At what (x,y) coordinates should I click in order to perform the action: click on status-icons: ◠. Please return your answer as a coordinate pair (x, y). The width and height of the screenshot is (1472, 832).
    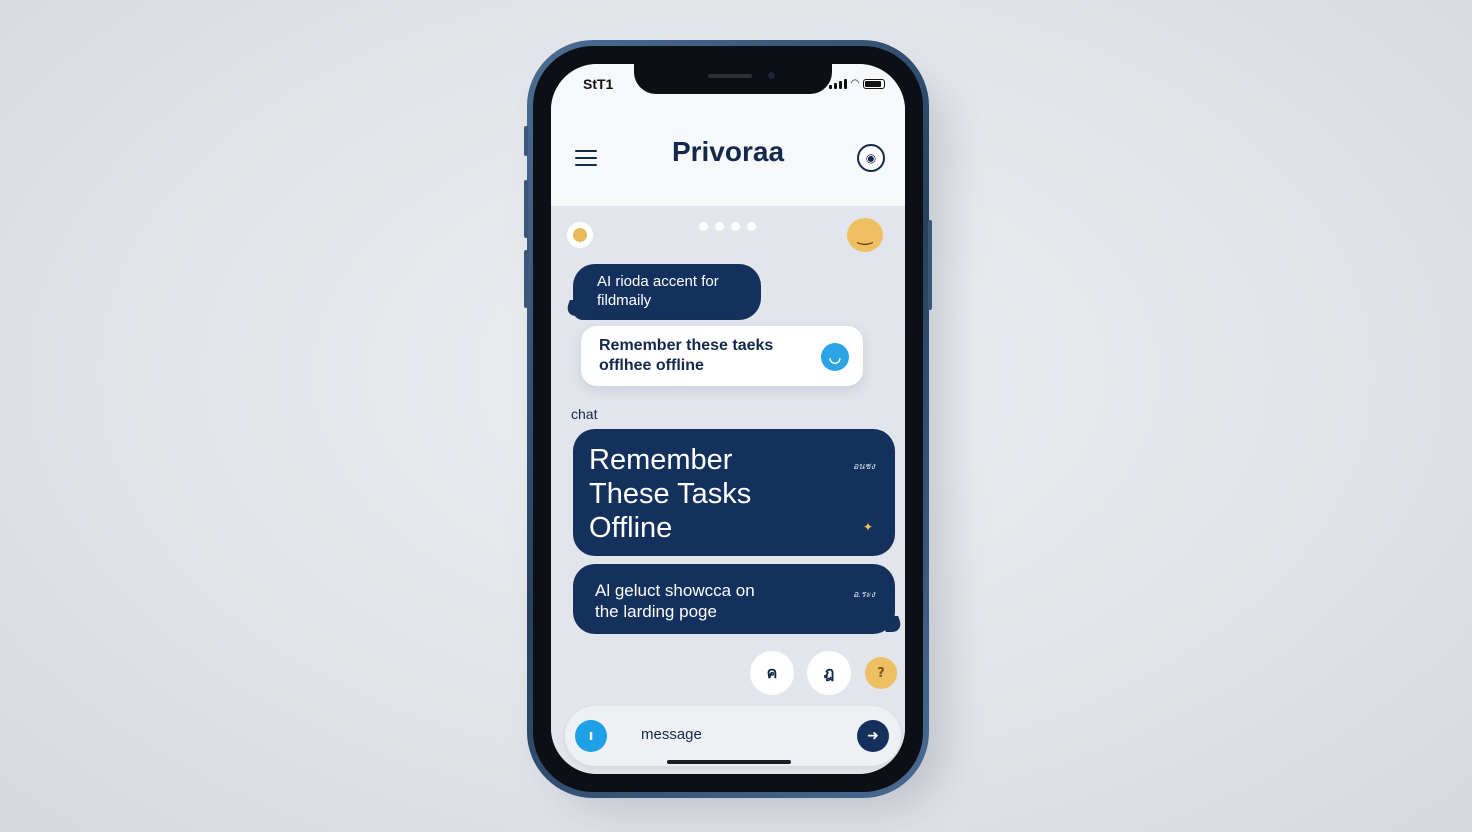
    Looking at the image, I should click on (857, 83).